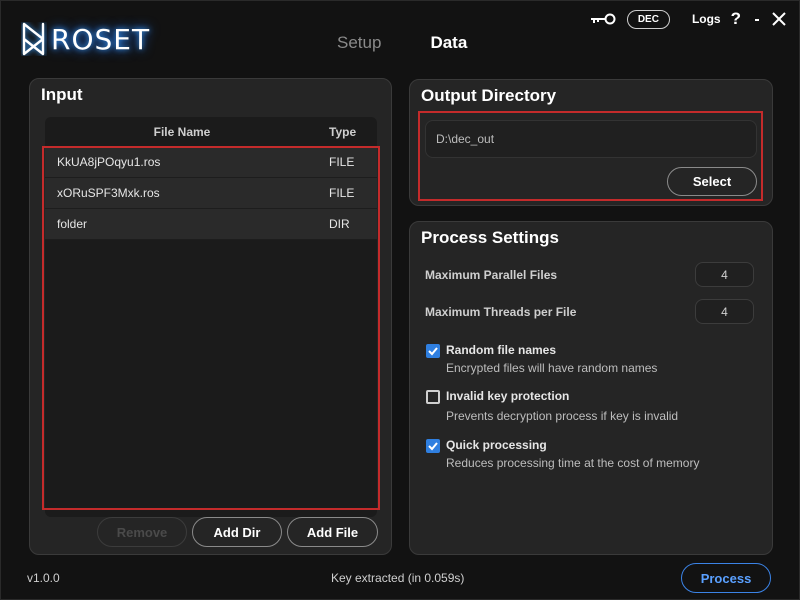  I want to click on file-row: folder DIR, so click(211, 224).